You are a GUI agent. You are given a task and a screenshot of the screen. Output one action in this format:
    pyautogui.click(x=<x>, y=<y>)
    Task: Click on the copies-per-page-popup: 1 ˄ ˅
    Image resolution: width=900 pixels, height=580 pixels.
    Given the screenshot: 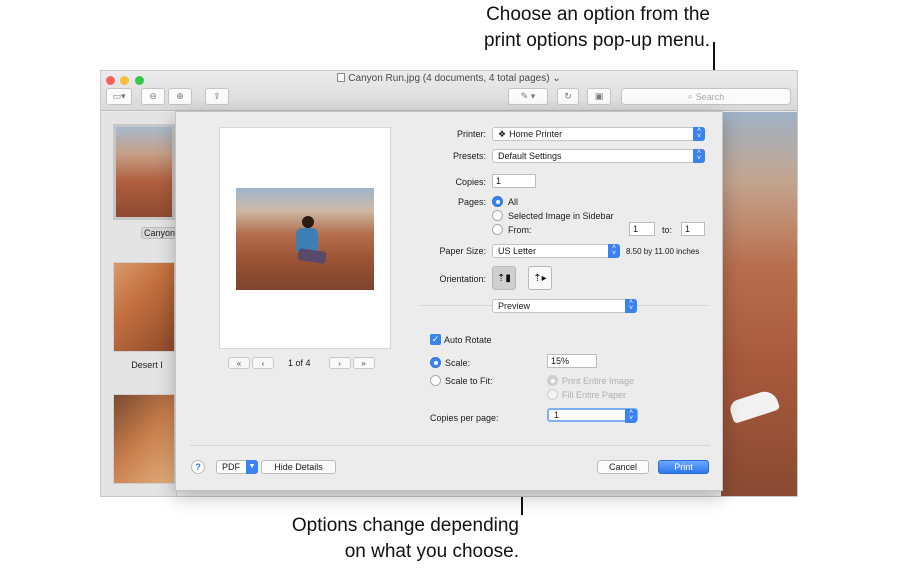 What is the action you would take?
    pyautogui.click(x=592, y=415)
    